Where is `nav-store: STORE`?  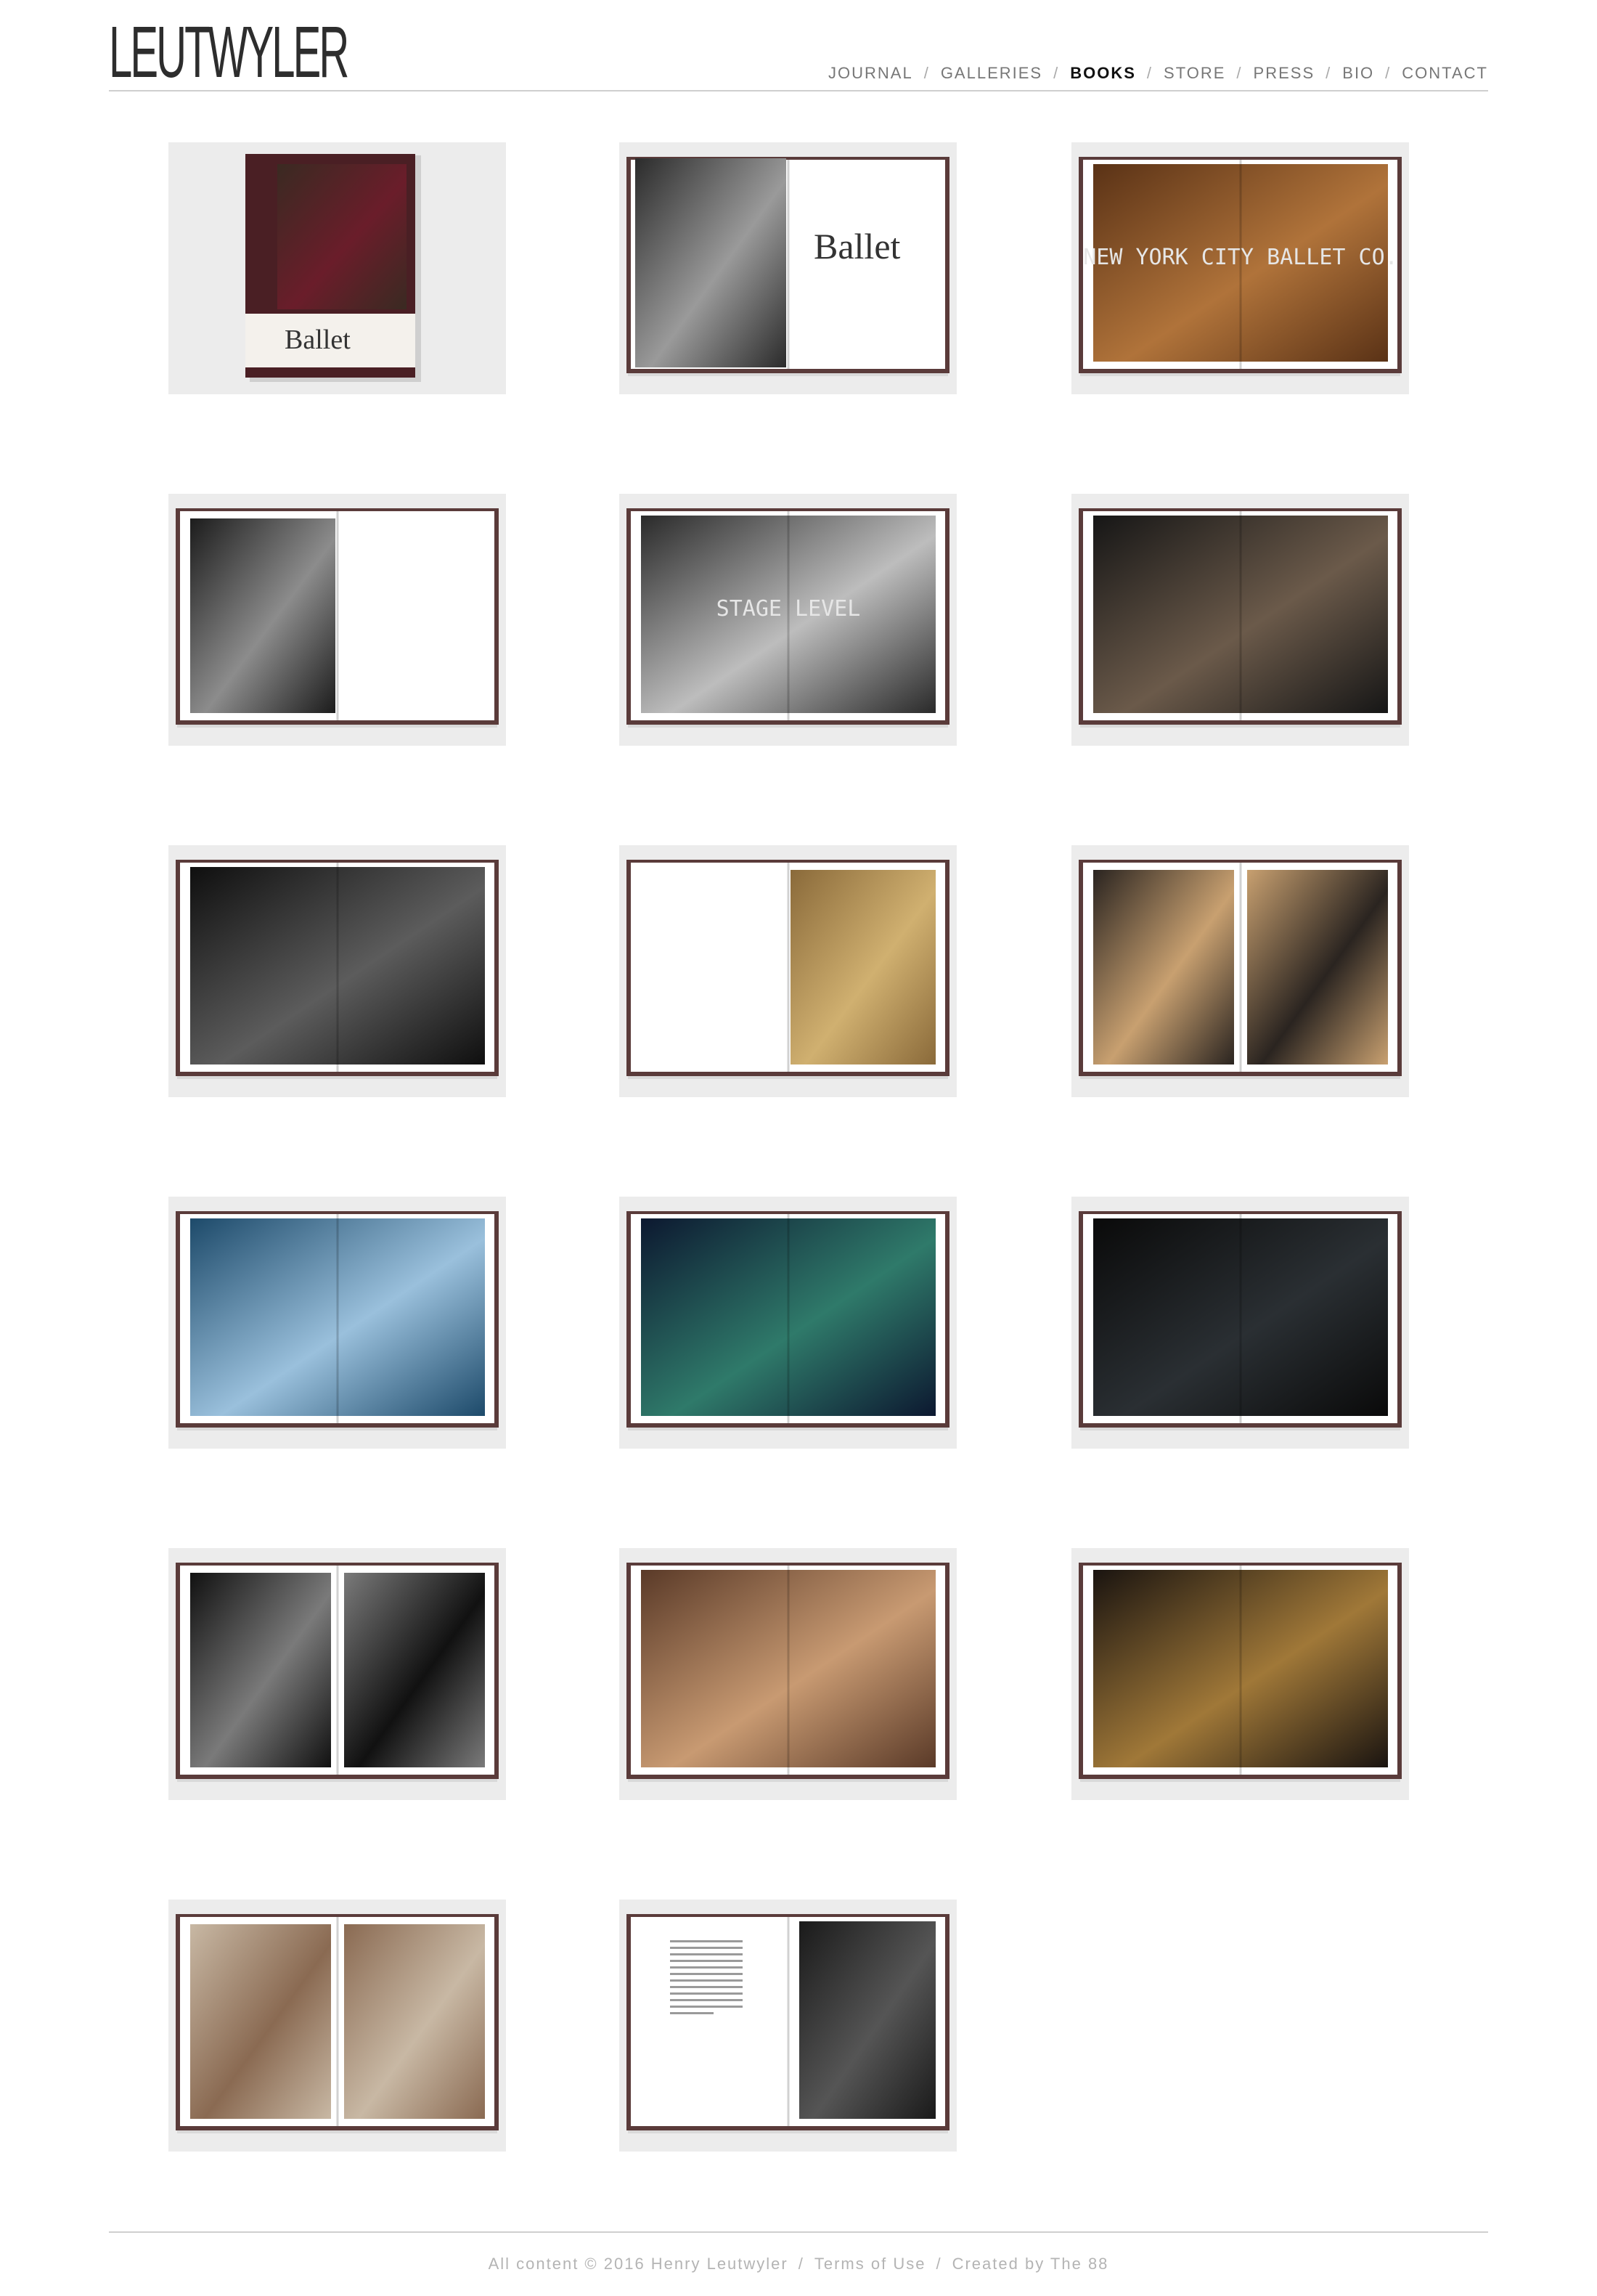 nav-store: STORE is located at coordinates (1194, 73).